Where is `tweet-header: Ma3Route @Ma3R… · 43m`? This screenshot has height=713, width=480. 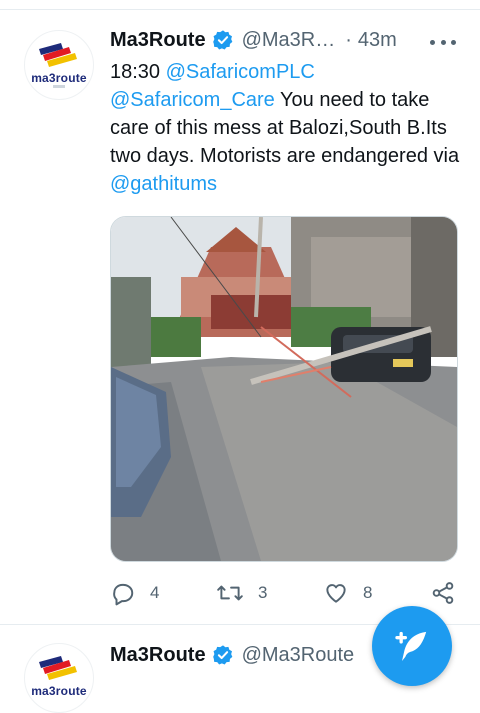
tweet-header: Ma3Route @Ma3R… · 43m is located at coordinates (253, 40).